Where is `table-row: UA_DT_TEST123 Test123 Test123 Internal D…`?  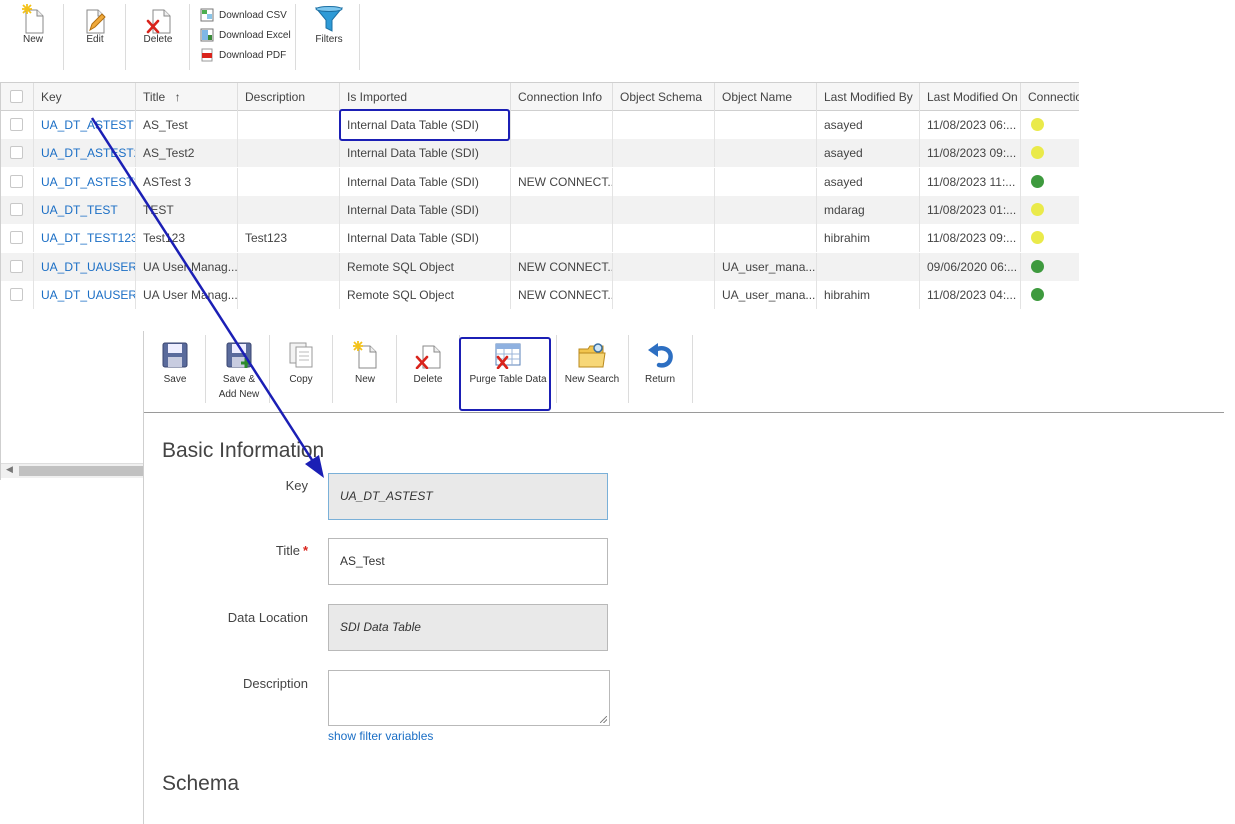 table-row: UA_DT_TEST123 Test123 Test123 Internal D… is located at coordinates (540, 238).